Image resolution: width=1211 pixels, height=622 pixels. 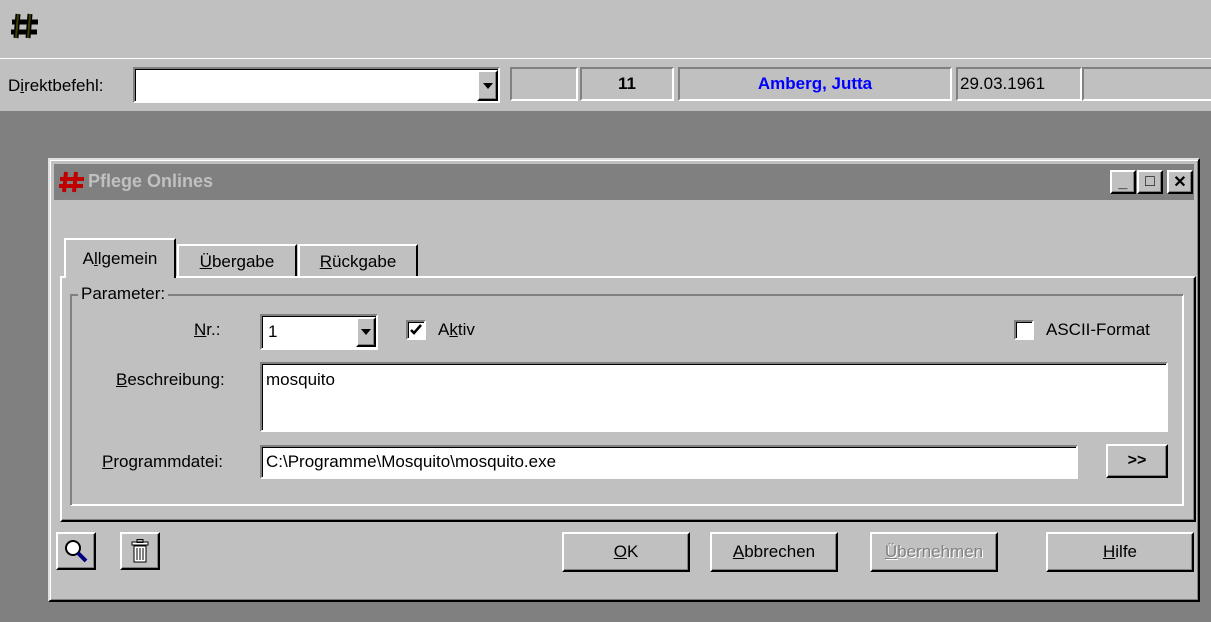 What do you see at coordinates (358, 261) in the screenshot?
I see `tab-rueckgabe: Rückgabe` at bounding box center [358, 261].